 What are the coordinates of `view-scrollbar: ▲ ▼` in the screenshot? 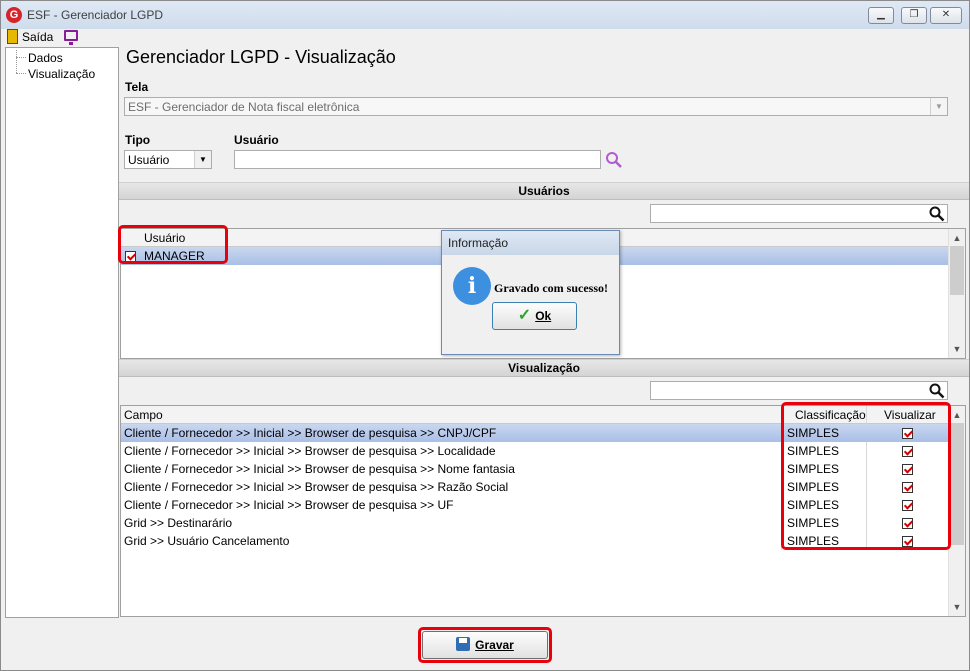 It's located at (956, 511).